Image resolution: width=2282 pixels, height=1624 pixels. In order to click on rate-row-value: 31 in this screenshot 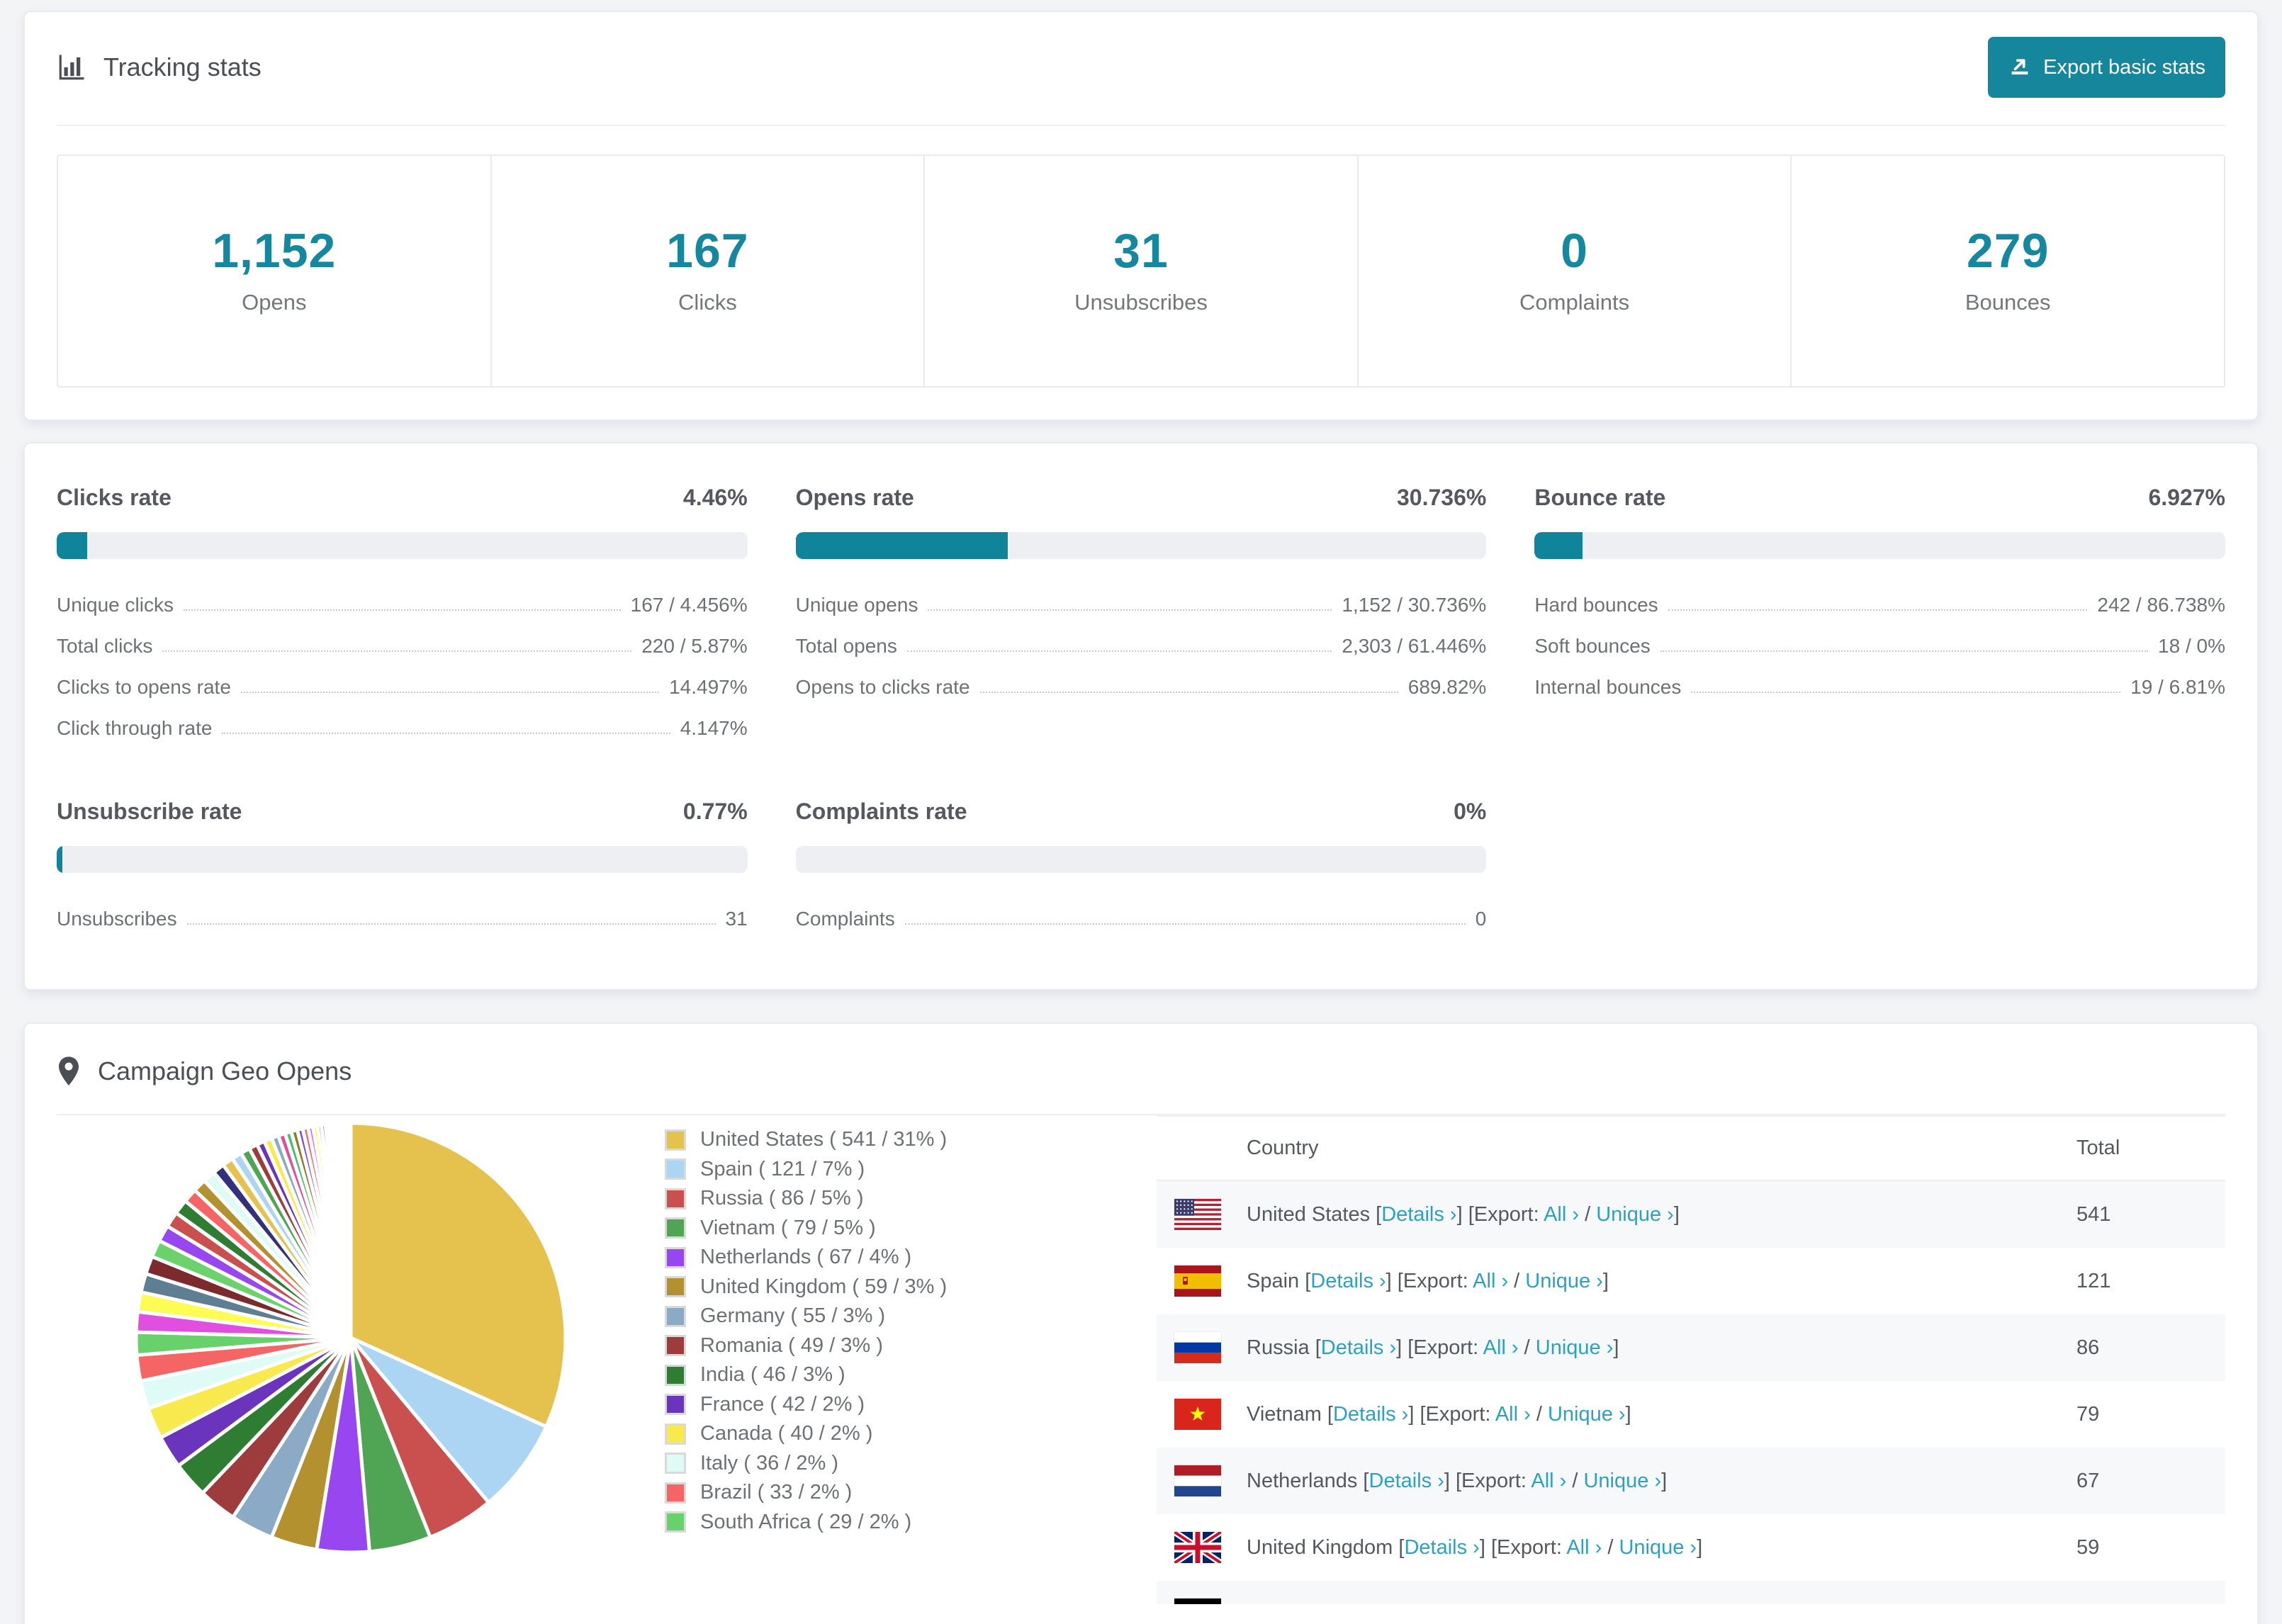, I will do `click(737, 919)`.